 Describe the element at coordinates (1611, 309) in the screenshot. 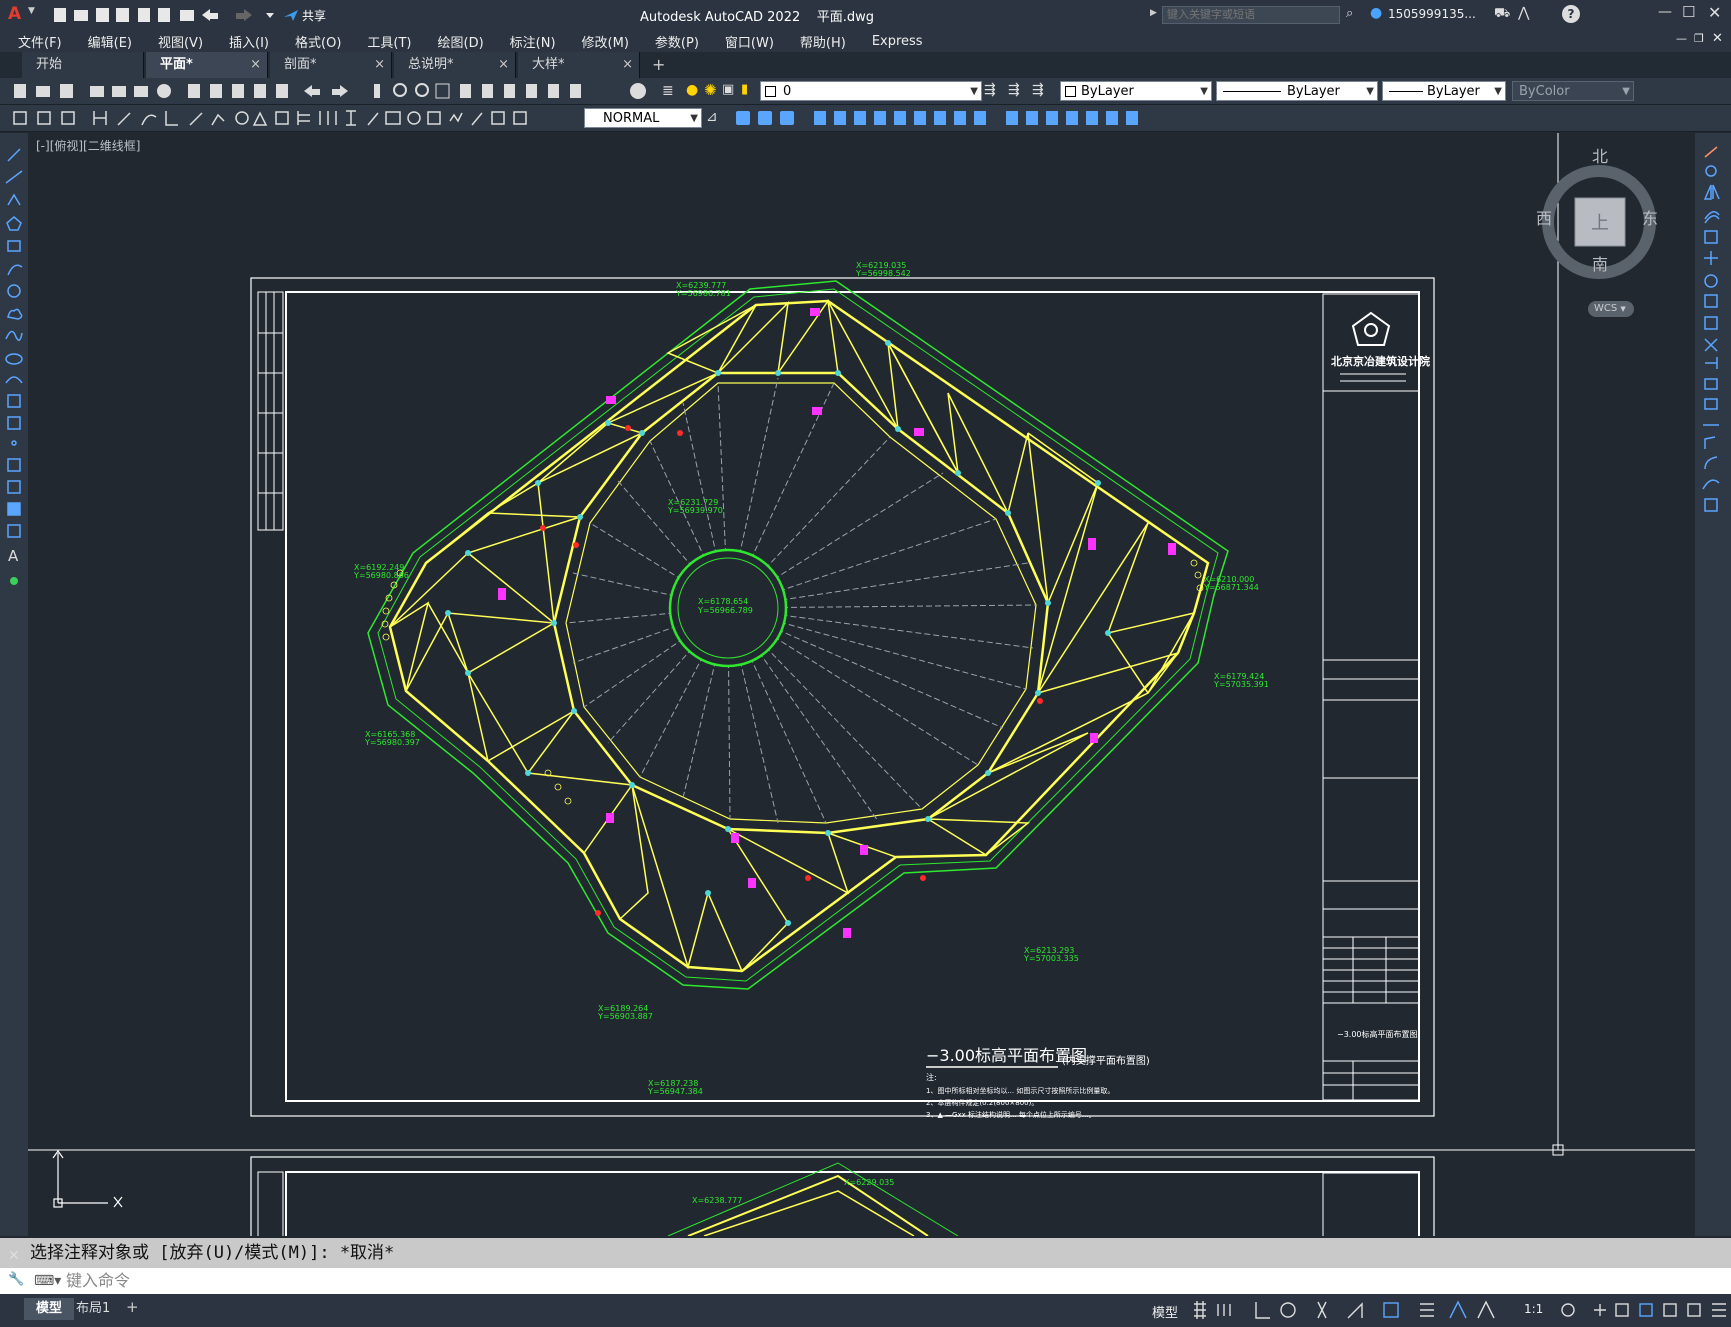

I see `wcs-menu-button: WCS ▼` at that location.